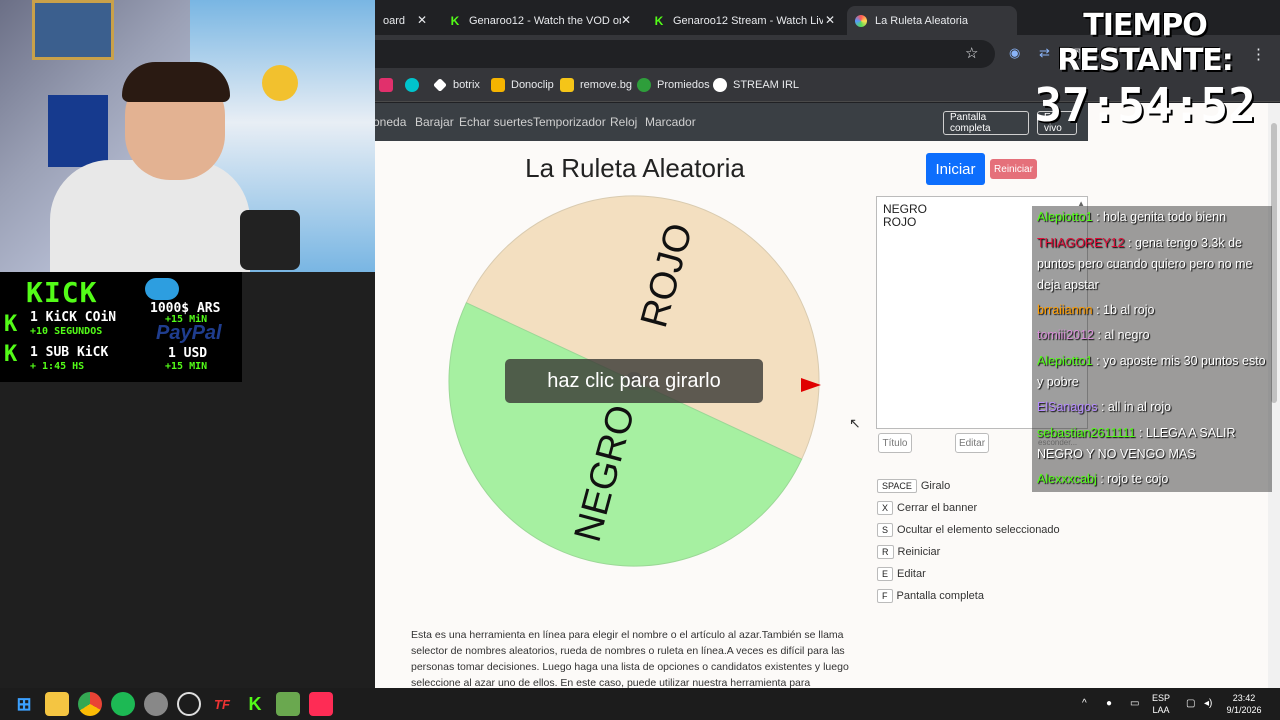  Describe the element at coordinates (466, 85) in the screenshot. I see `bookmark-label: botrix` at that location.